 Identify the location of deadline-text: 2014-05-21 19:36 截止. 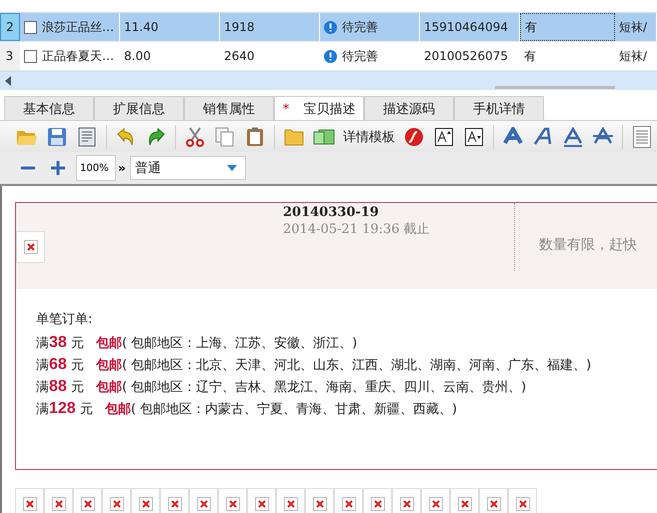
(357, 229).